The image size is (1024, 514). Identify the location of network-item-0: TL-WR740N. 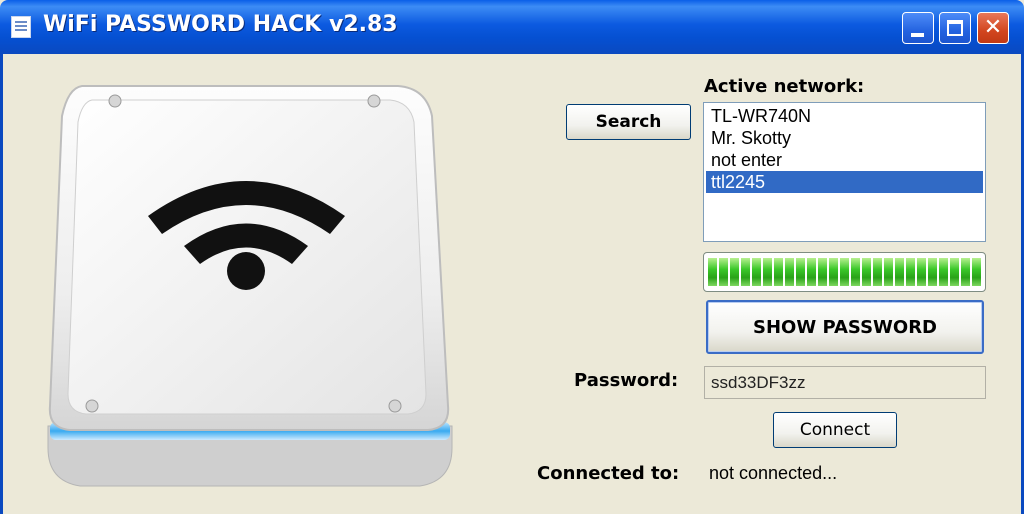
(844, 116).